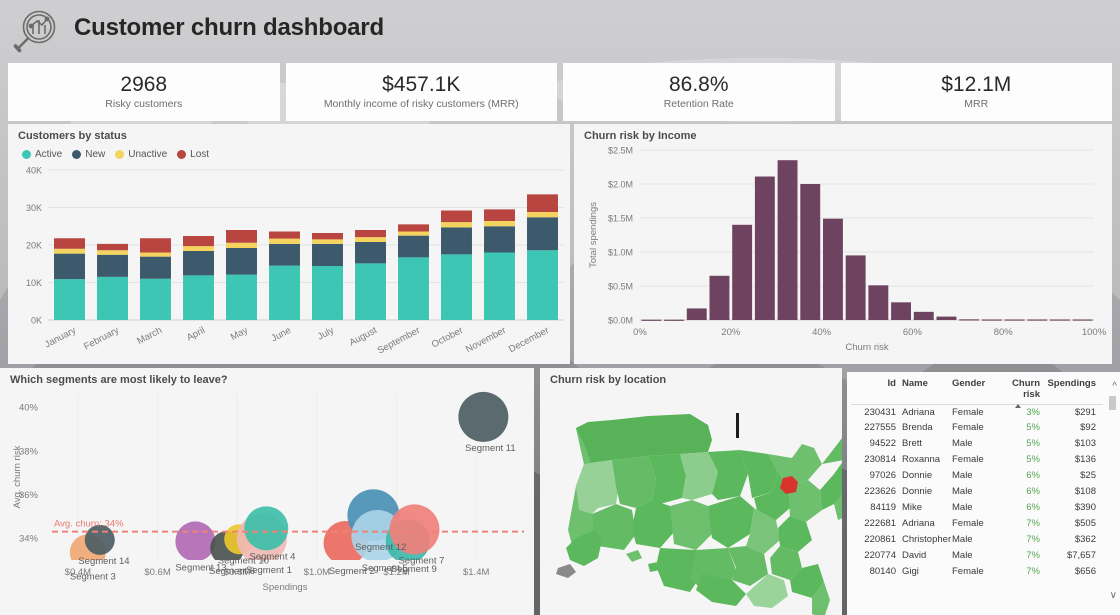 The width and height of the screenshot is (1120, 615). I want to click on cell-id: 230431, so click(880, 412).